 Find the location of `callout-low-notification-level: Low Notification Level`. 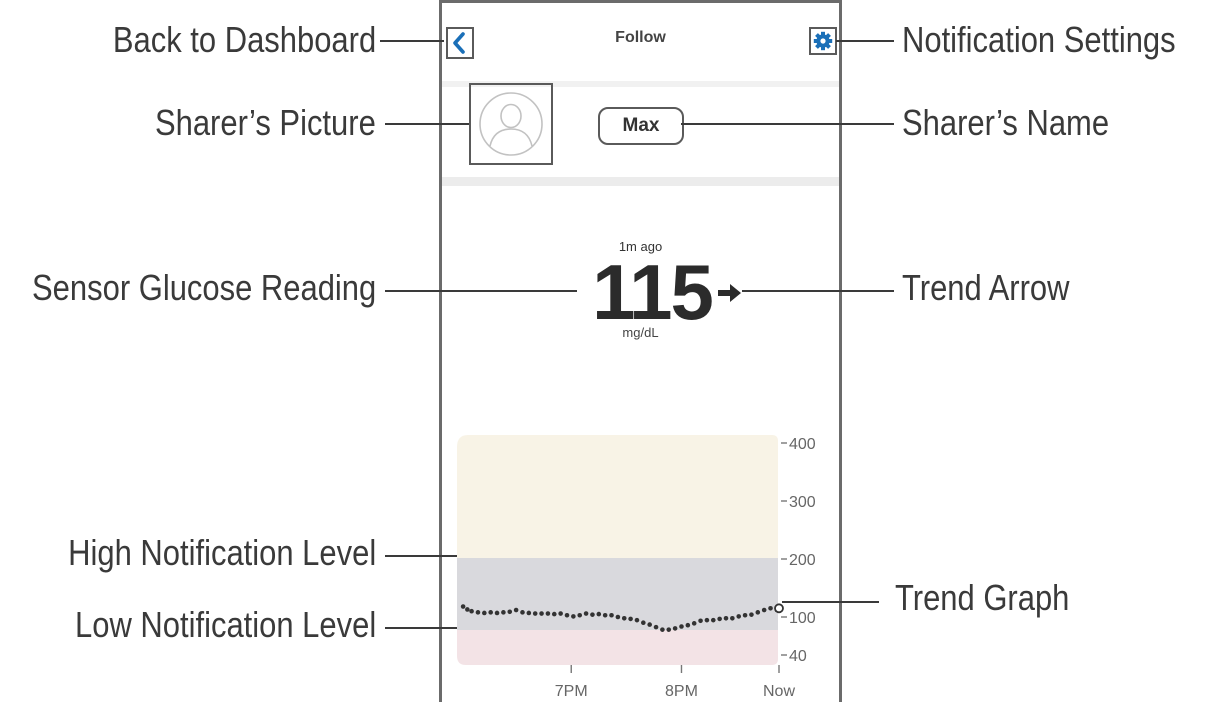

callout-low-notification-level: Low Notification Level is located at coordinates (225, 624).